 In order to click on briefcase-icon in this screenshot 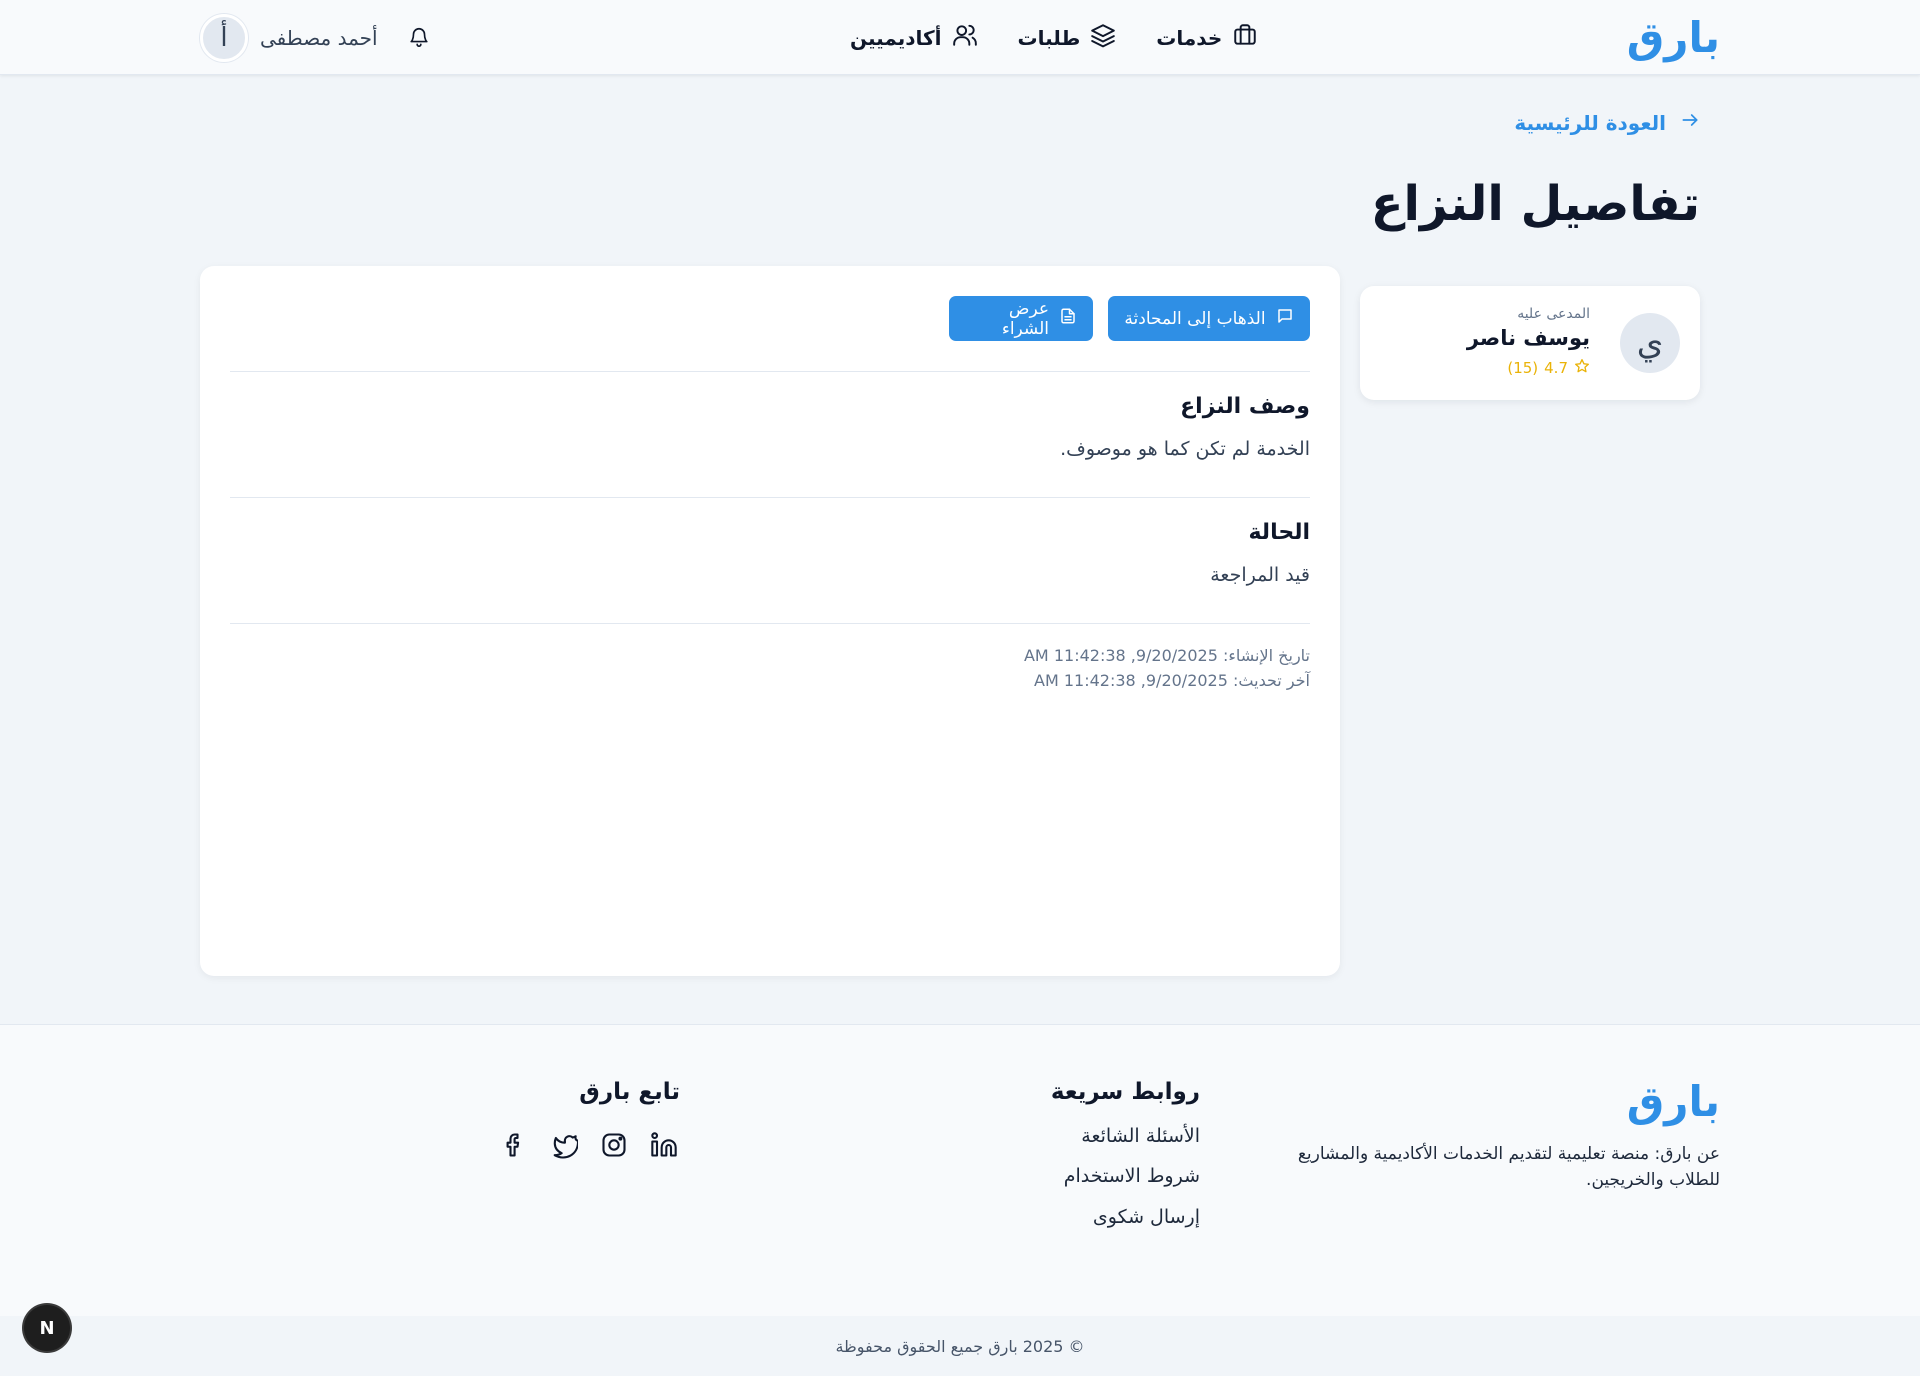, I will do `click(1245, 37)`.